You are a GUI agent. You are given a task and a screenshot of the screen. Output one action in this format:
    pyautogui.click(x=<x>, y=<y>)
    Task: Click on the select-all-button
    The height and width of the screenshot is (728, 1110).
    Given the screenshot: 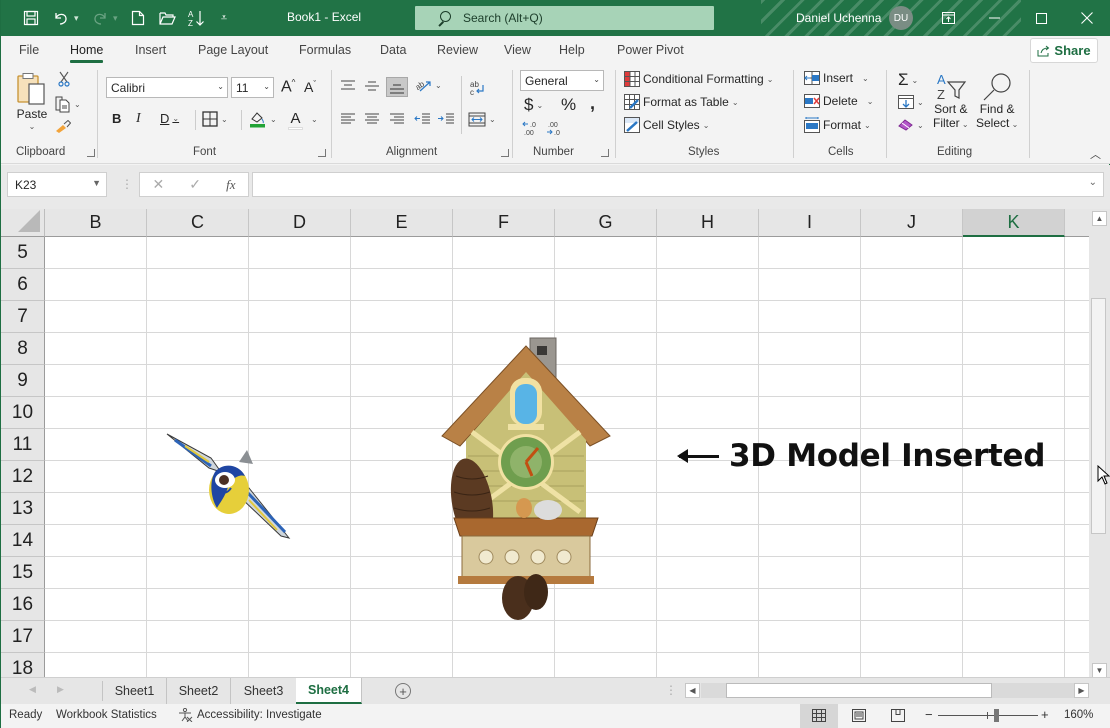 What is the action you would take?
    pyautogui.click(x=23, y=223)
    